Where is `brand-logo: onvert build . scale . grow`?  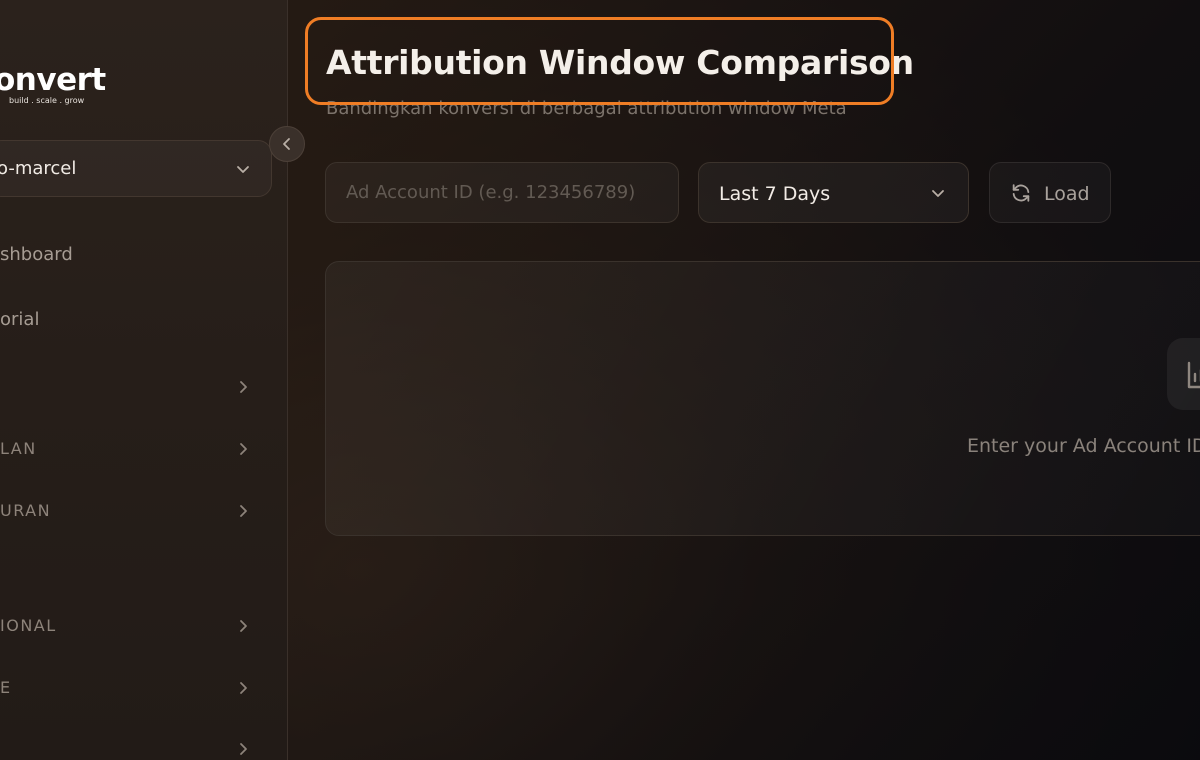
brand-logo: onvert build . scale . grow is located at coordinates (55, 86).